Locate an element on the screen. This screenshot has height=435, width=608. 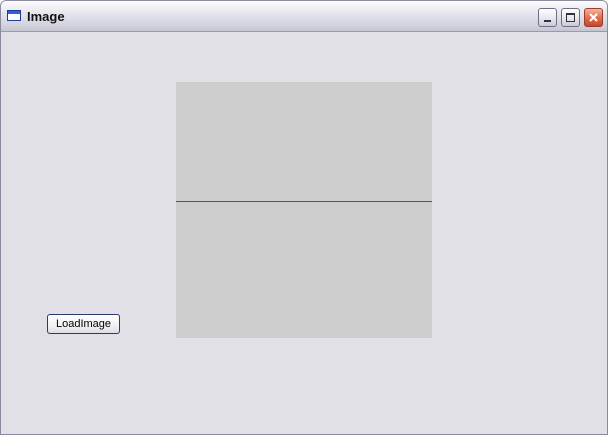
maximize-icon is located at coordinates (570, 17).